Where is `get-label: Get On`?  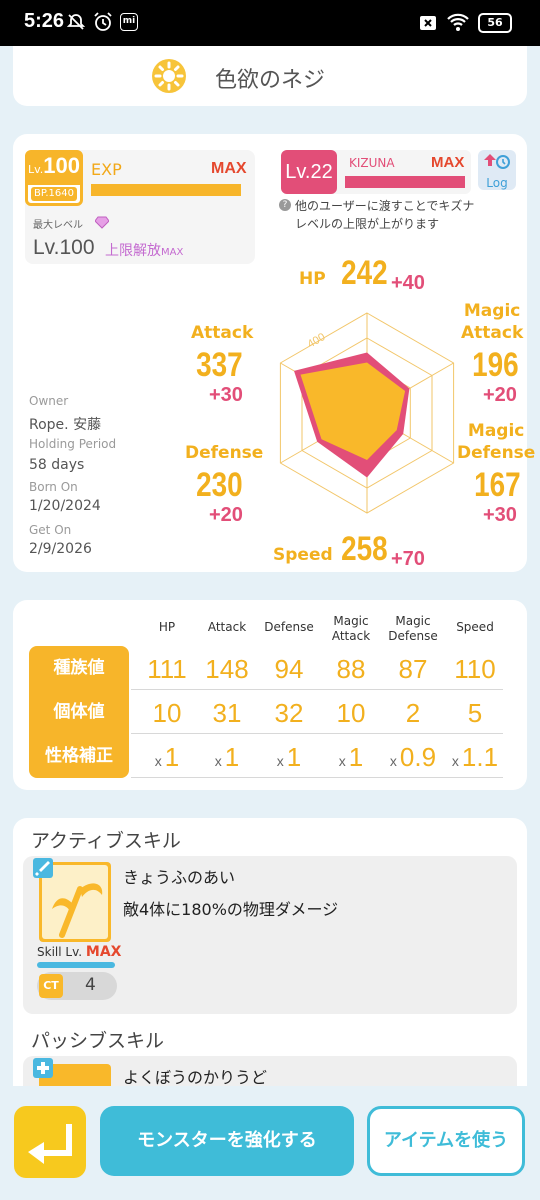 get-label: Get On is located at coordinates (50, 530).